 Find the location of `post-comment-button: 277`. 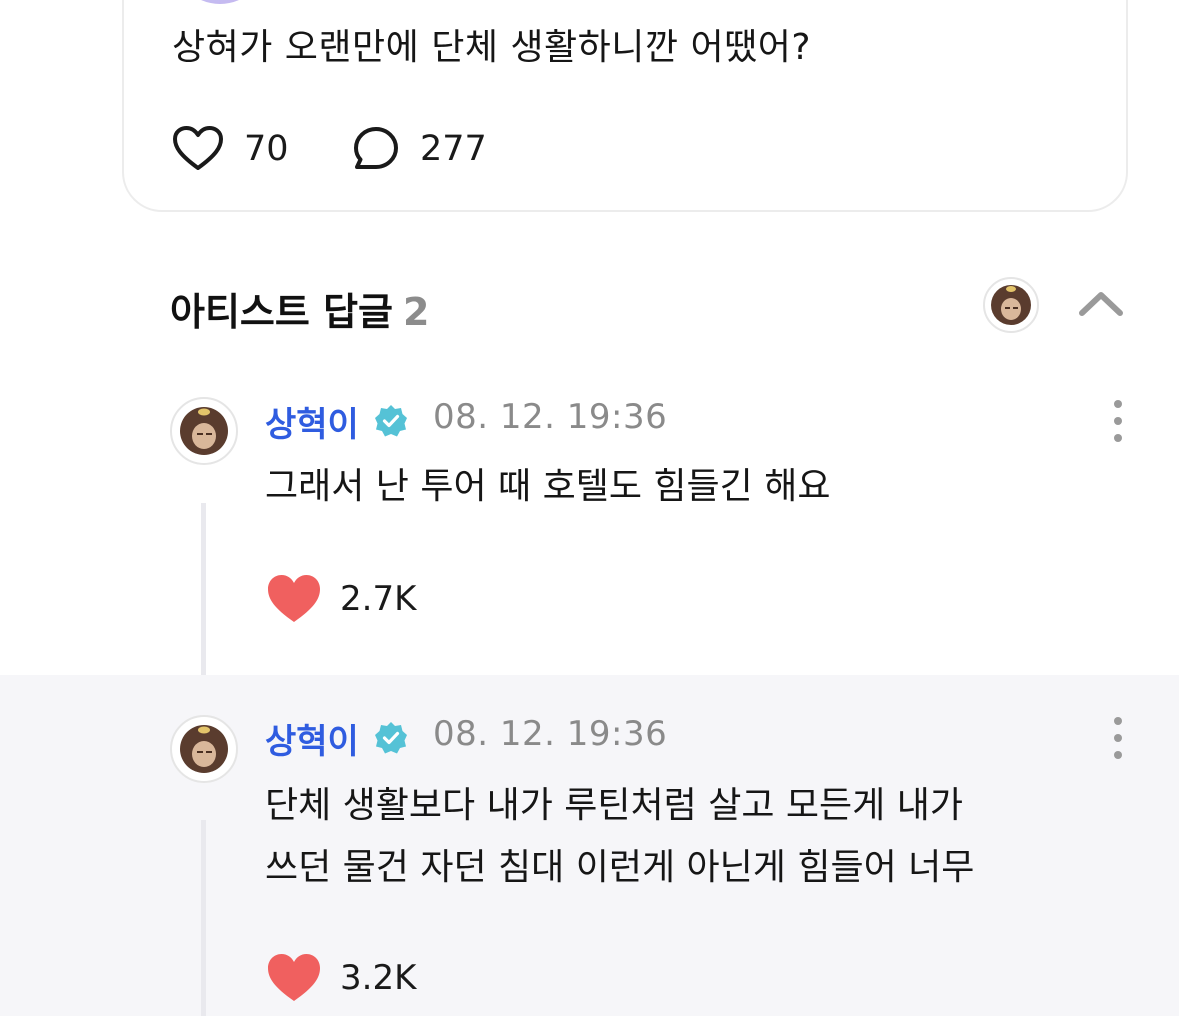

post-comment-button: 277 is located at coordinates (419, 149).